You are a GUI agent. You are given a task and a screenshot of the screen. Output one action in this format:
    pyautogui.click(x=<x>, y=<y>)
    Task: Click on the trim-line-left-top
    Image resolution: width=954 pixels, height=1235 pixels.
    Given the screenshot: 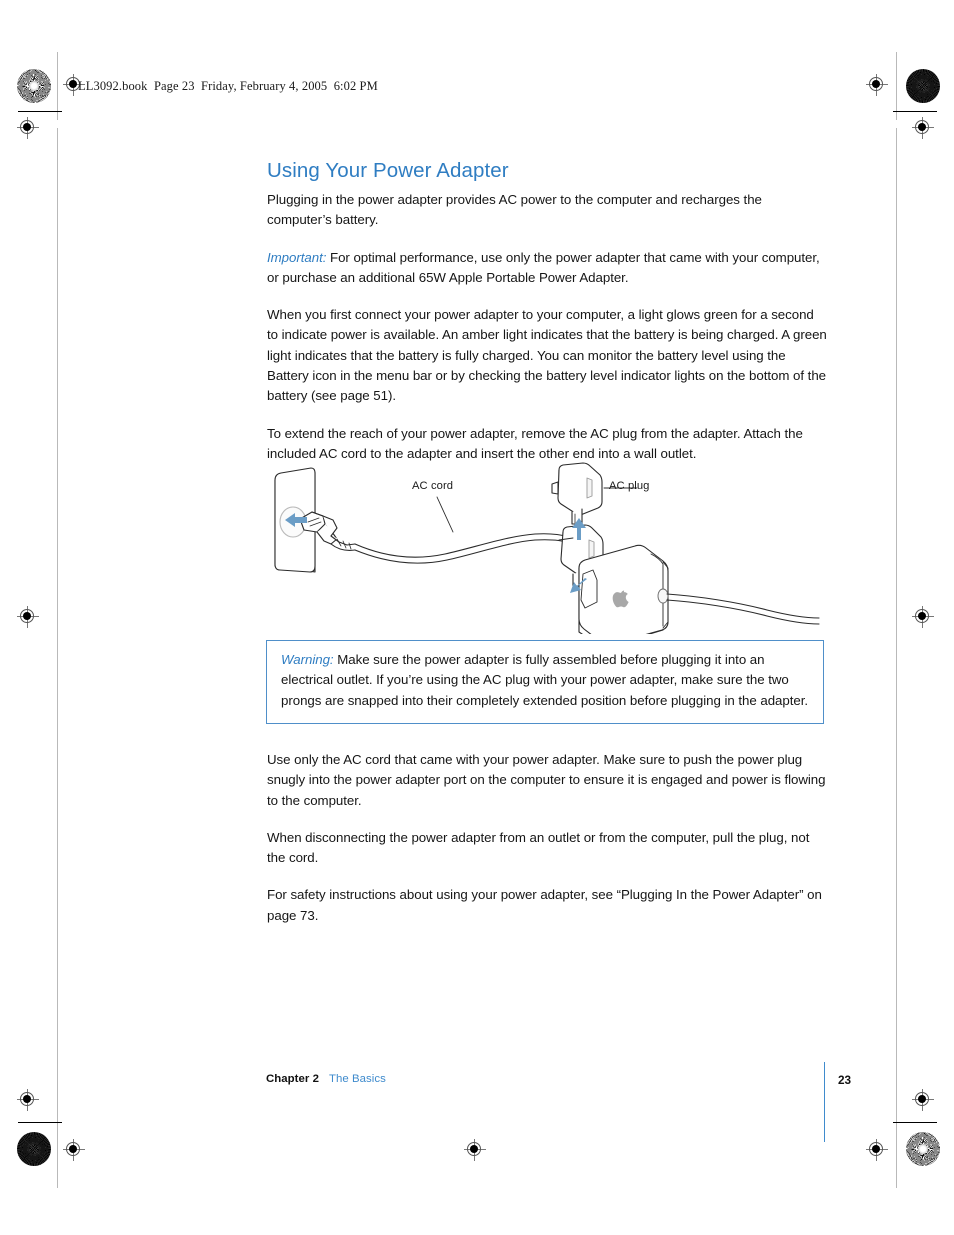 What is the action you would take?
    pyautogui.click(x=57, y=86)
    